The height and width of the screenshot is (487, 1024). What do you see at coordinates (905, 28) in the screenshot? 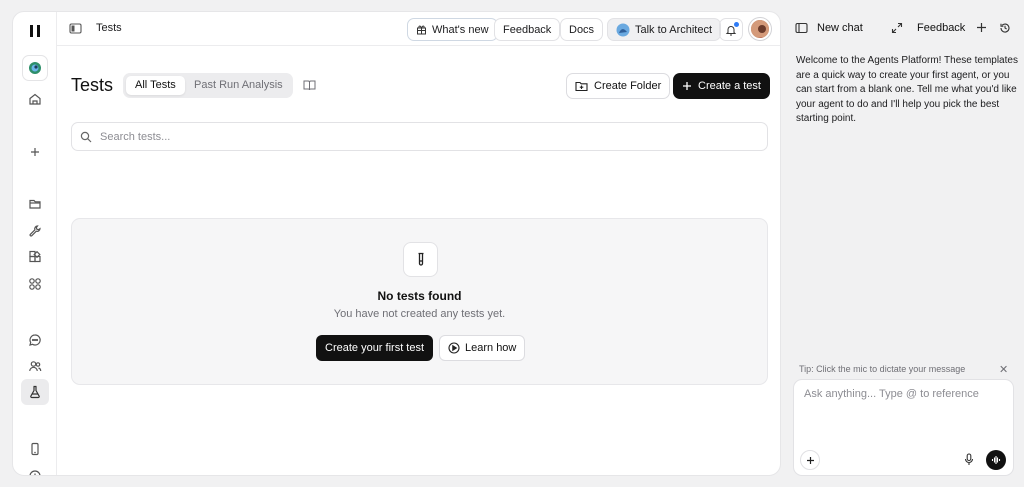
I see `chat-header: New chat Feedback` at bounding box center [905, 28].